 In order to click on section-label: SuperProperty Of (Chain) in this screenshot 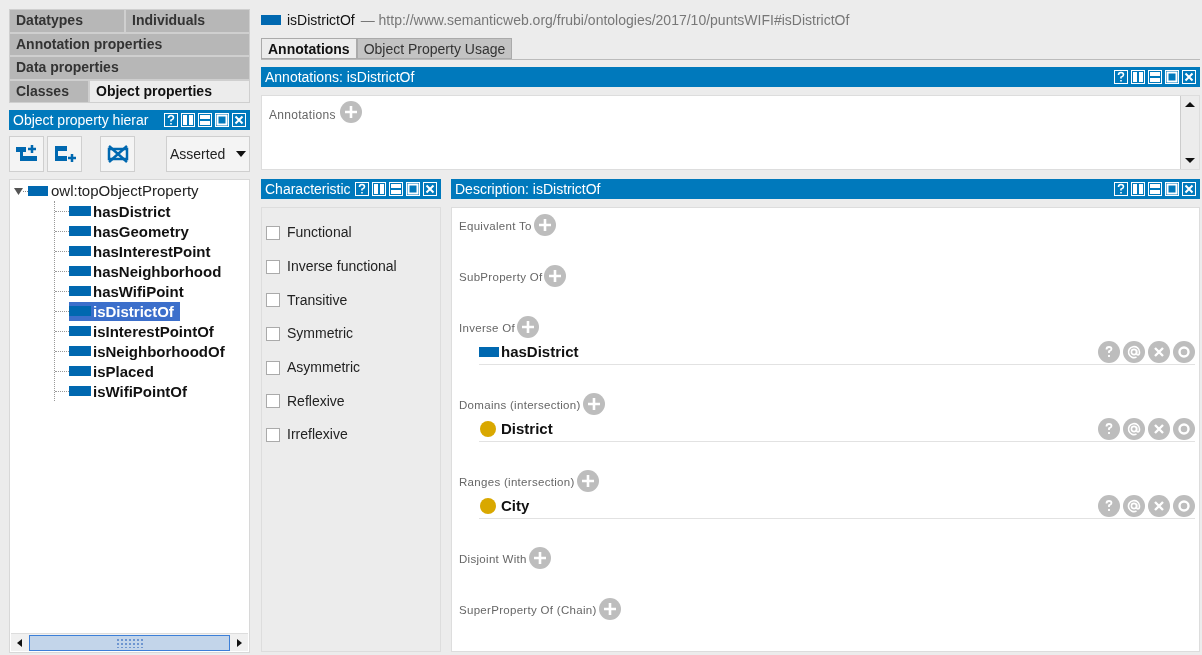, I will do `click(528, 610)`.